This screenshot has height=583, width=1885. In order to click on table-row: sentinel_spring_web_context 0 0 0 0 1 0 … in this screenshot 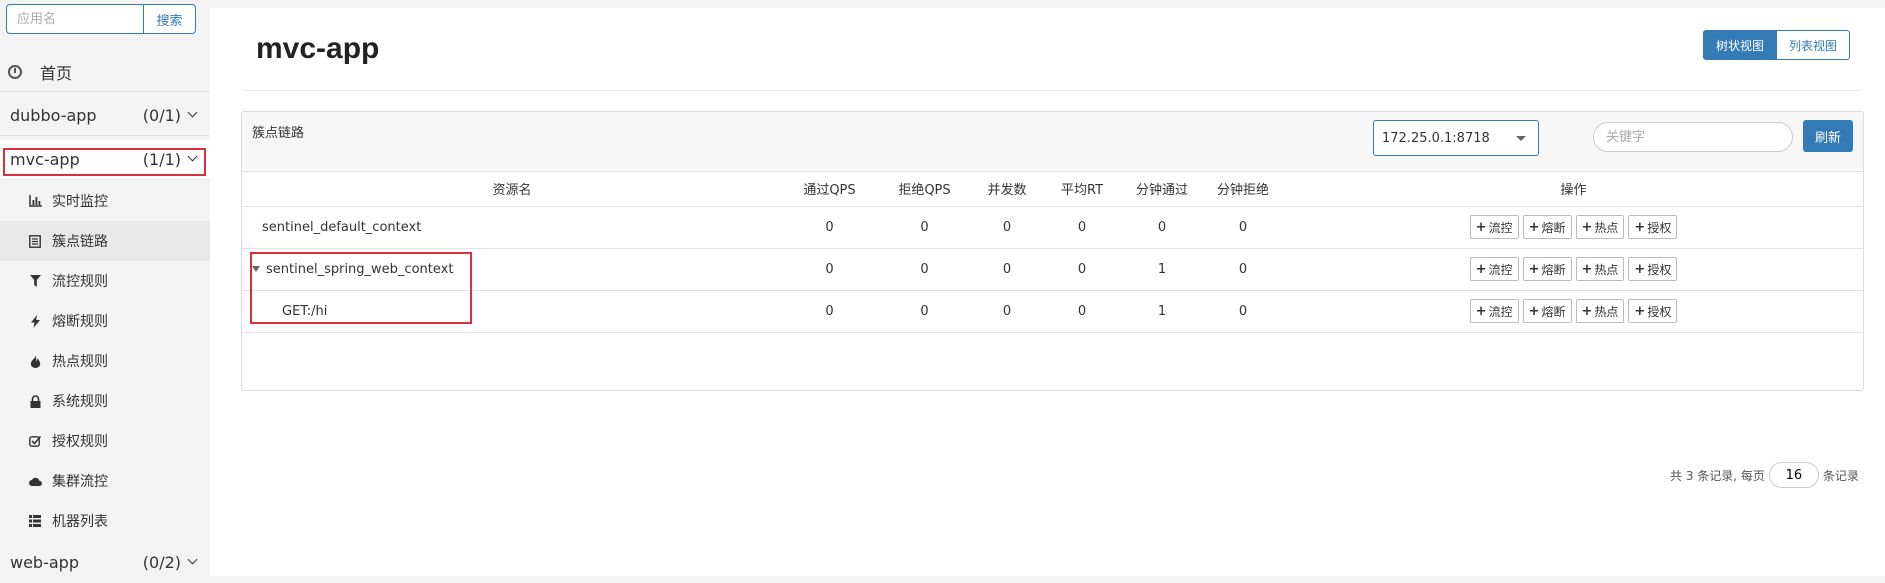, I will do `click(1052, 269)`.